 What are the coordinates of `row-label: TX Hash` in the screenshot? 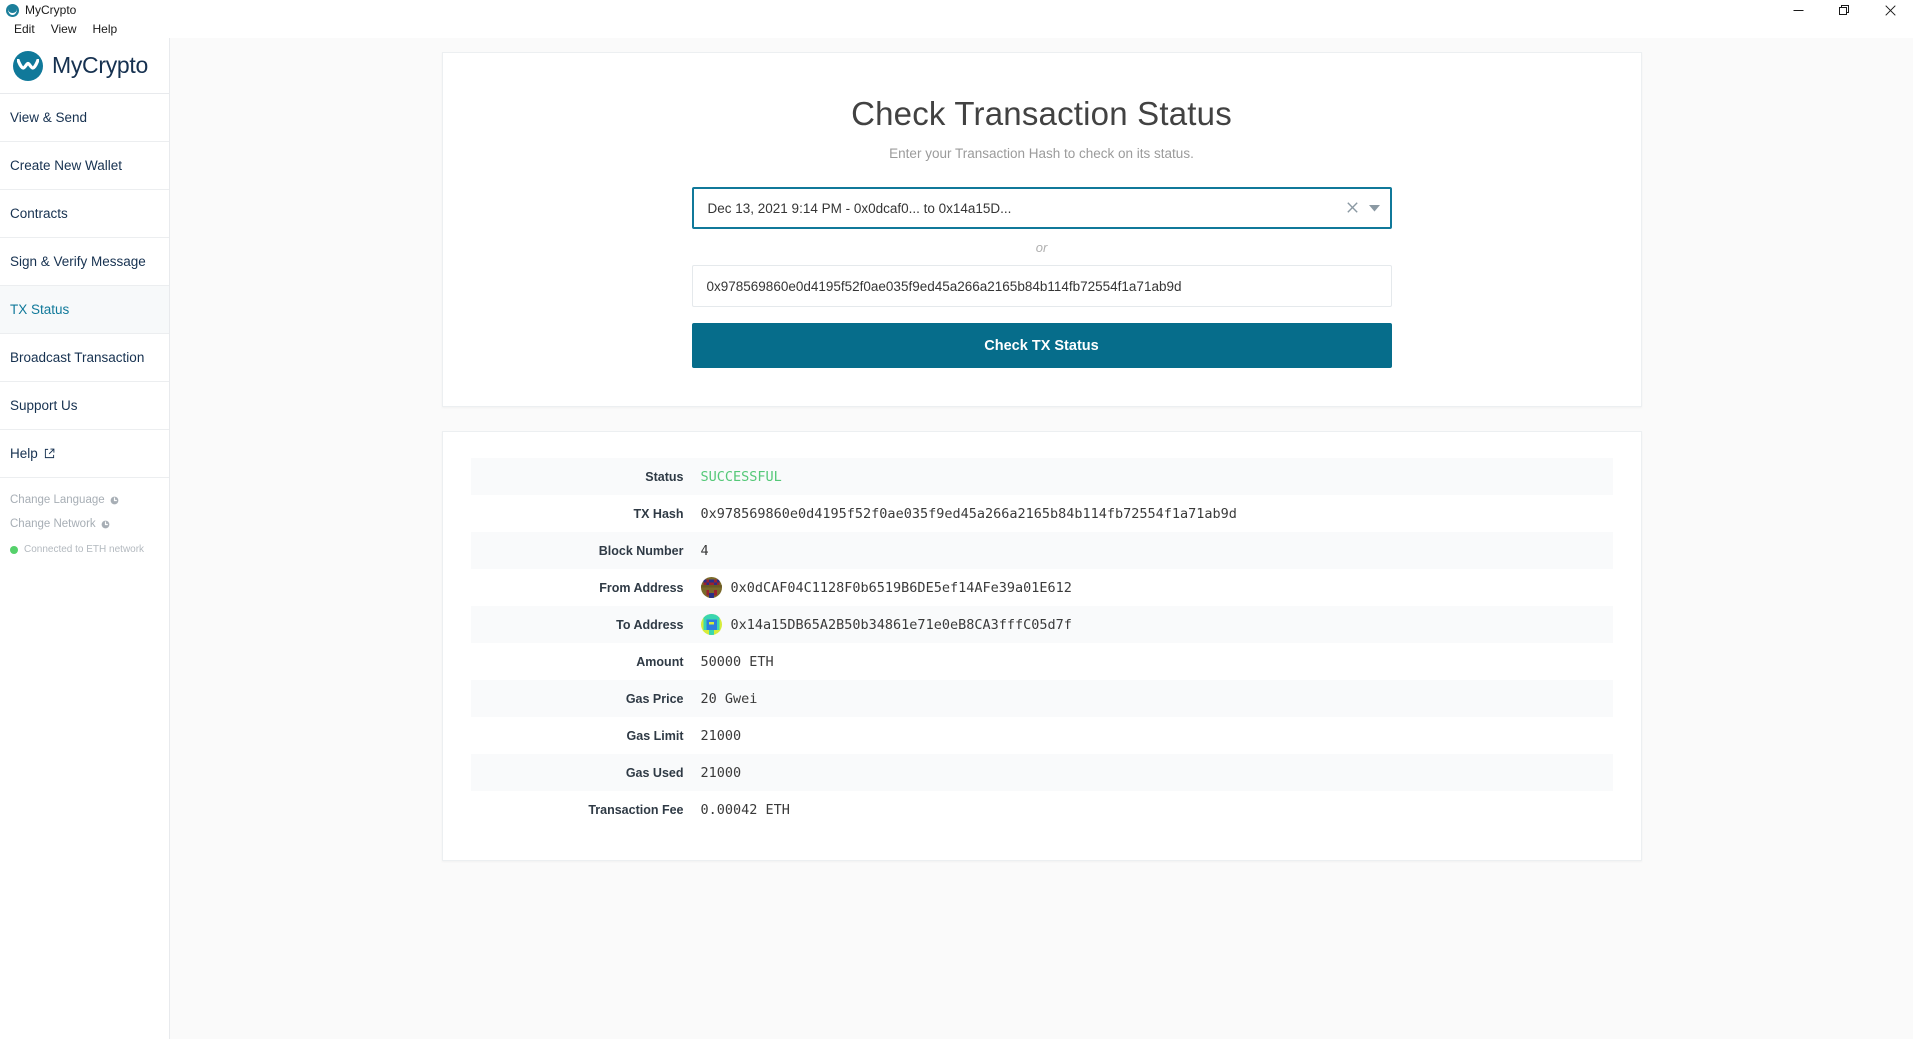 It's located at (658, 513).